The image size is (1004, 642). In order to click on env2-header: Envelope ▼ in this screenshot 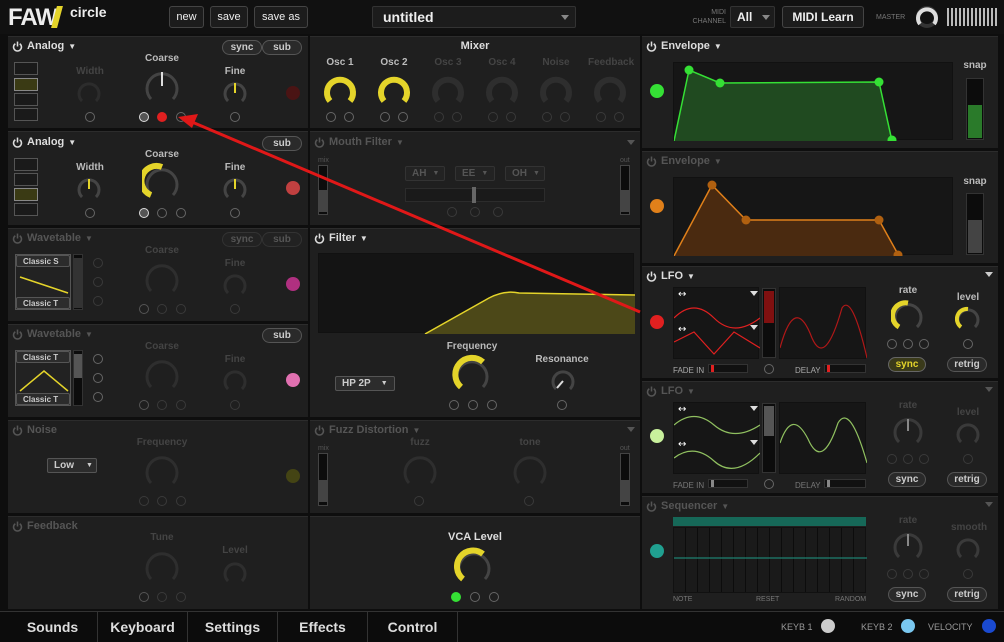, I will do `click(684, 161)`.